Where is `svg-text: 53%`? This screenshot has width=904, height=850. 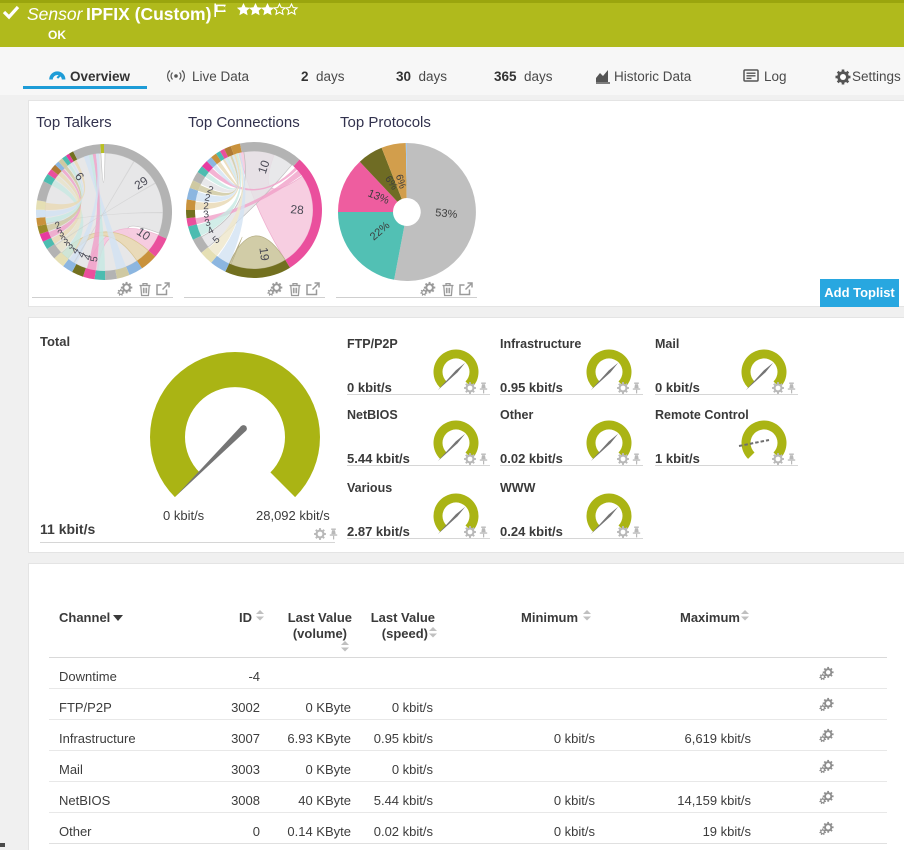 svg-text: 53% is located at coordinates (446, 214).